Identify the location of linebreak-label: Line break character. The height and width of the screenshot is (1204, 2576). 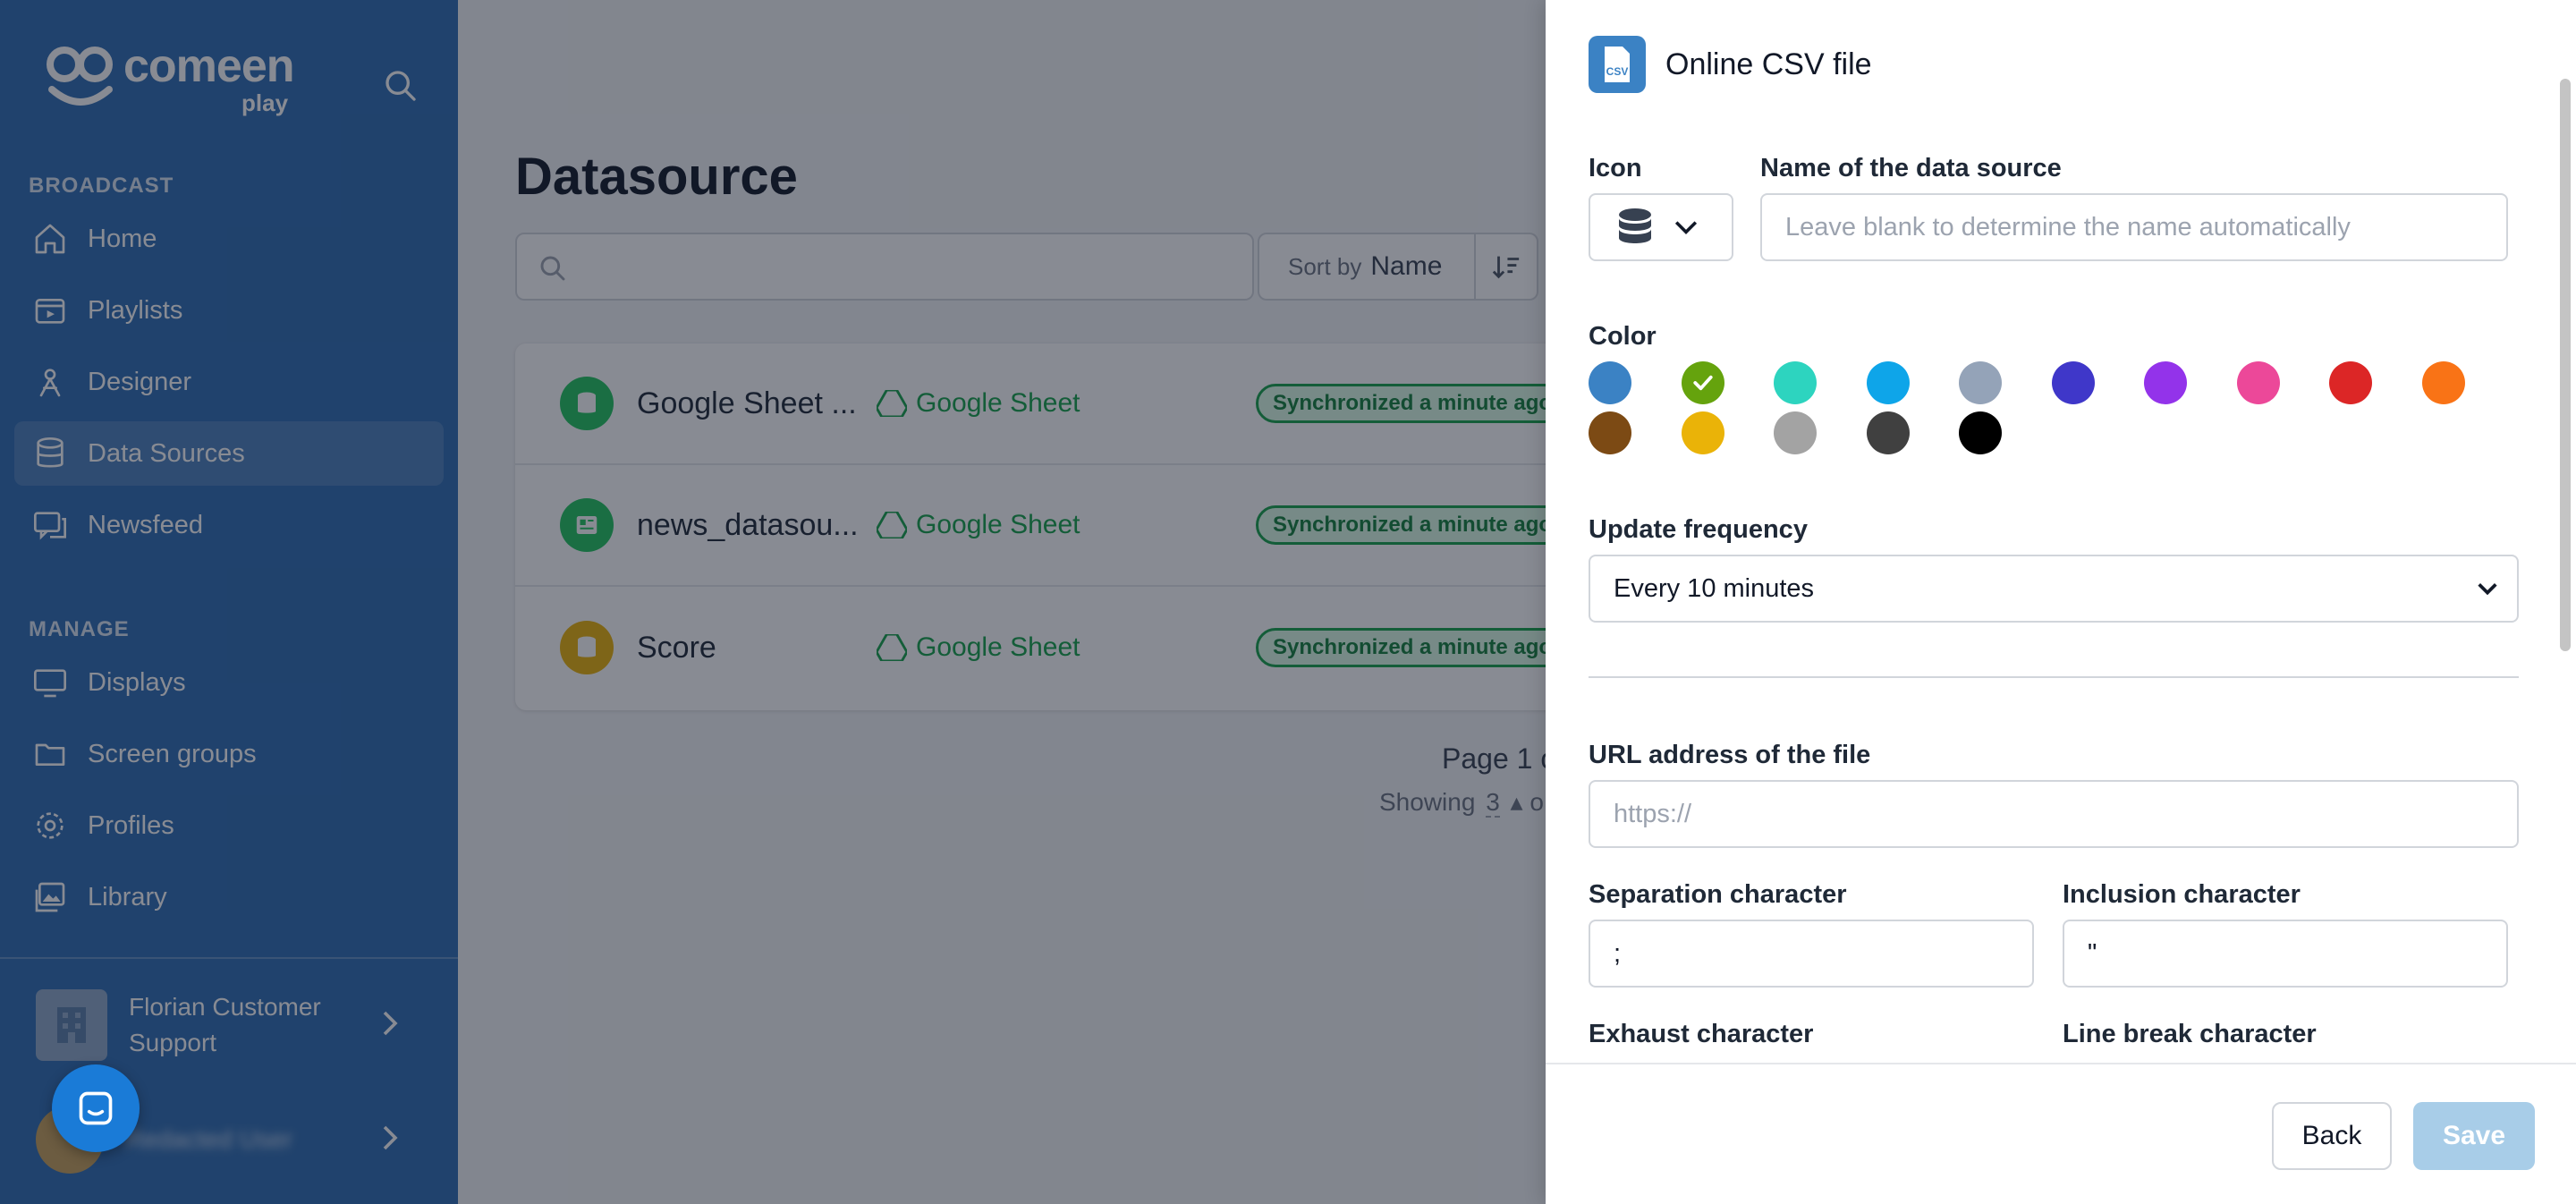
(2190, 1034).